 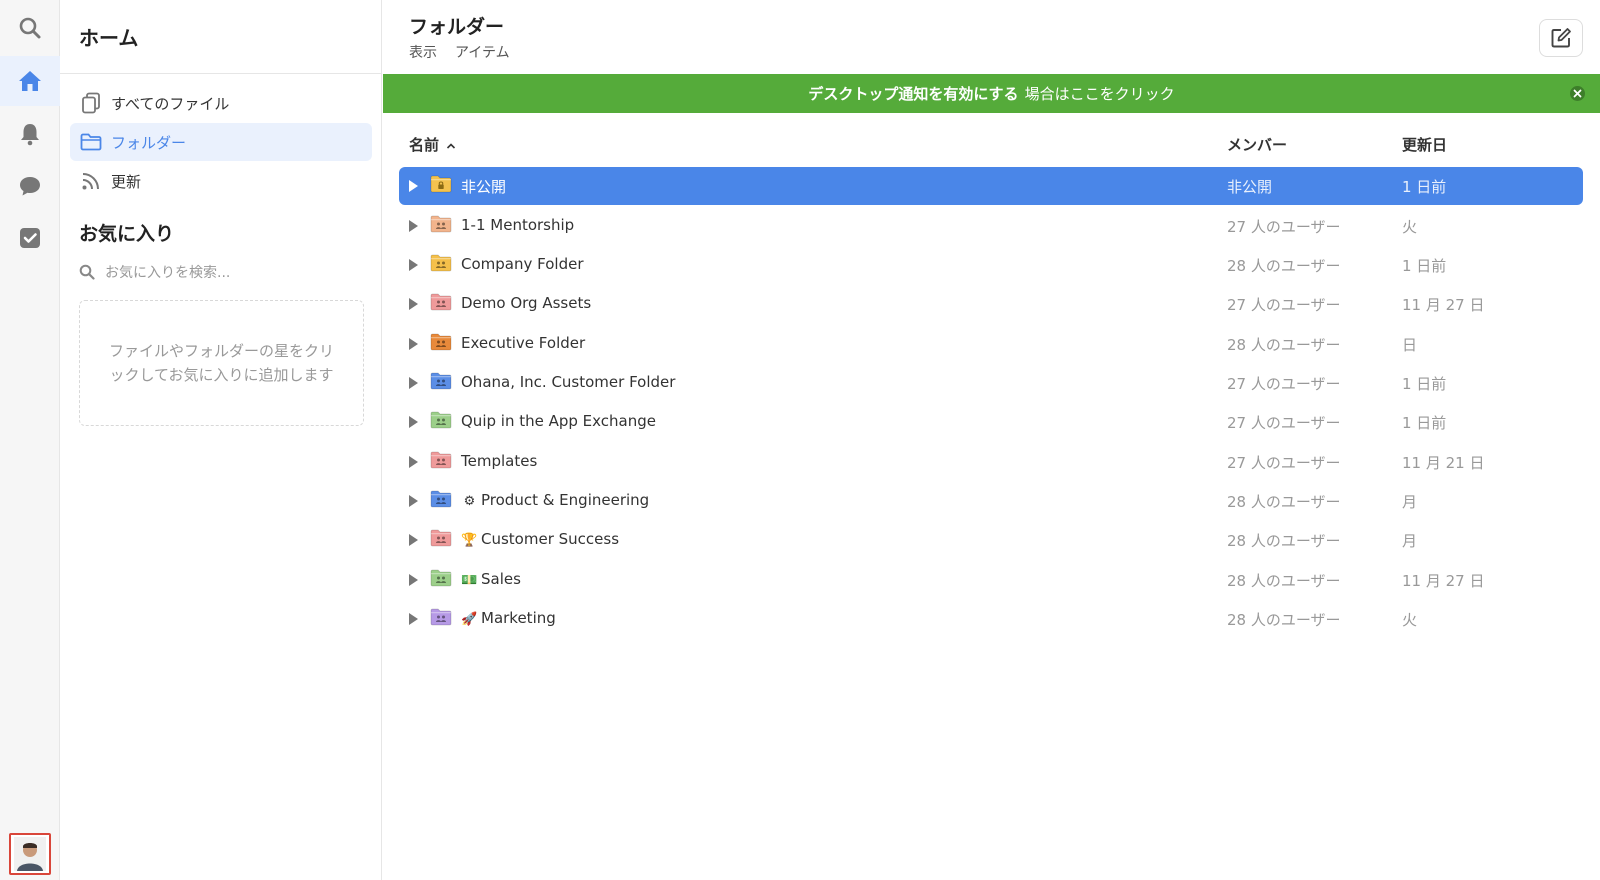 I want to click on folder-outline-icon, so click(x=91, y=142).